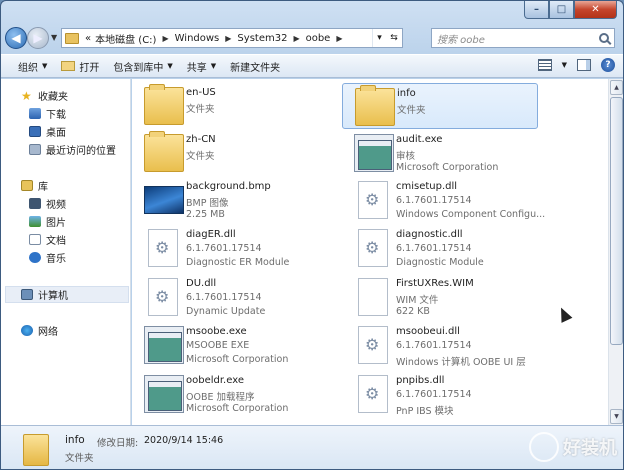 This screenshot has width=624, height=470. Describe the element at coordinates (32, 66) in the screenshot. I see `organize-button: 组织 ▼` at that location.